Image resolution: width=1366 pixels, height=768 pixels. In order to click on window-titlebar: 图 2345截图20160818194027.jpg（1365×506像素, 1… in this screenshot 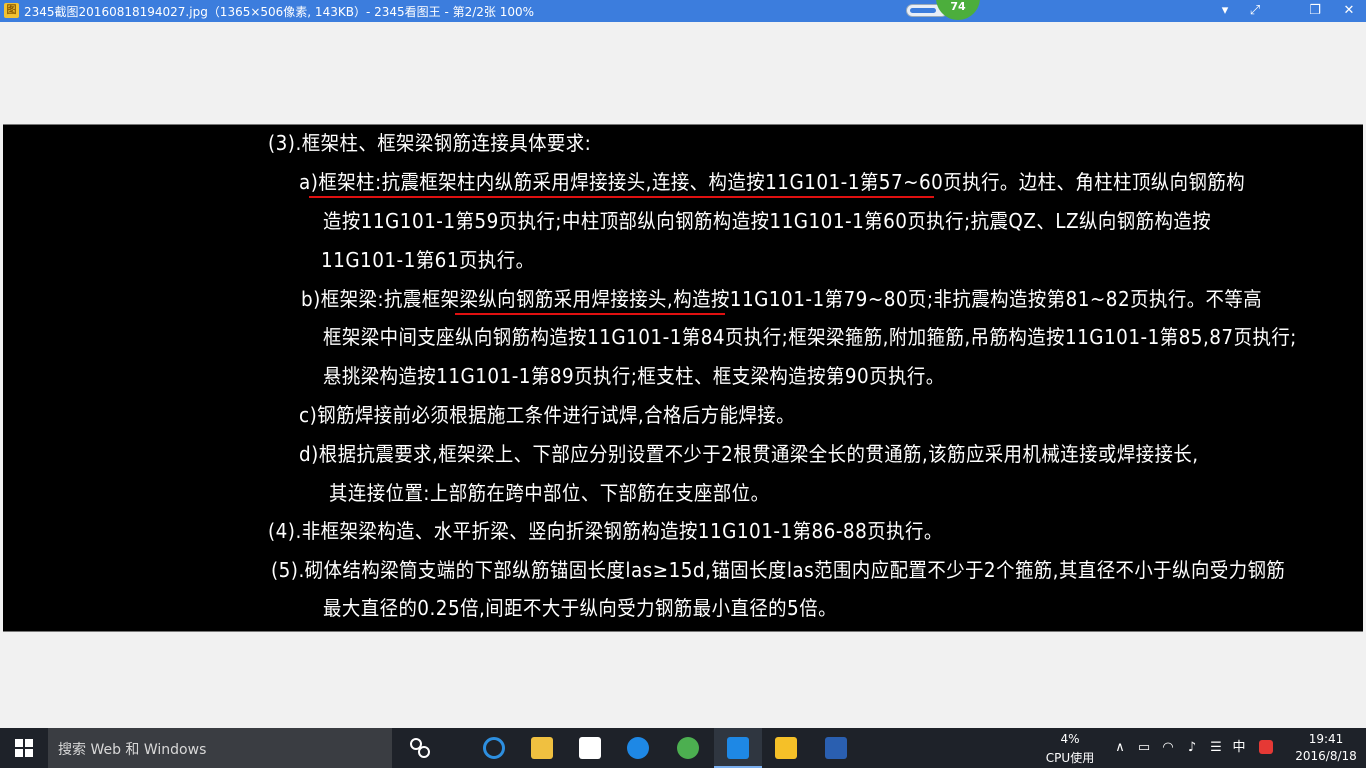, I will do `click(683, 11)`.